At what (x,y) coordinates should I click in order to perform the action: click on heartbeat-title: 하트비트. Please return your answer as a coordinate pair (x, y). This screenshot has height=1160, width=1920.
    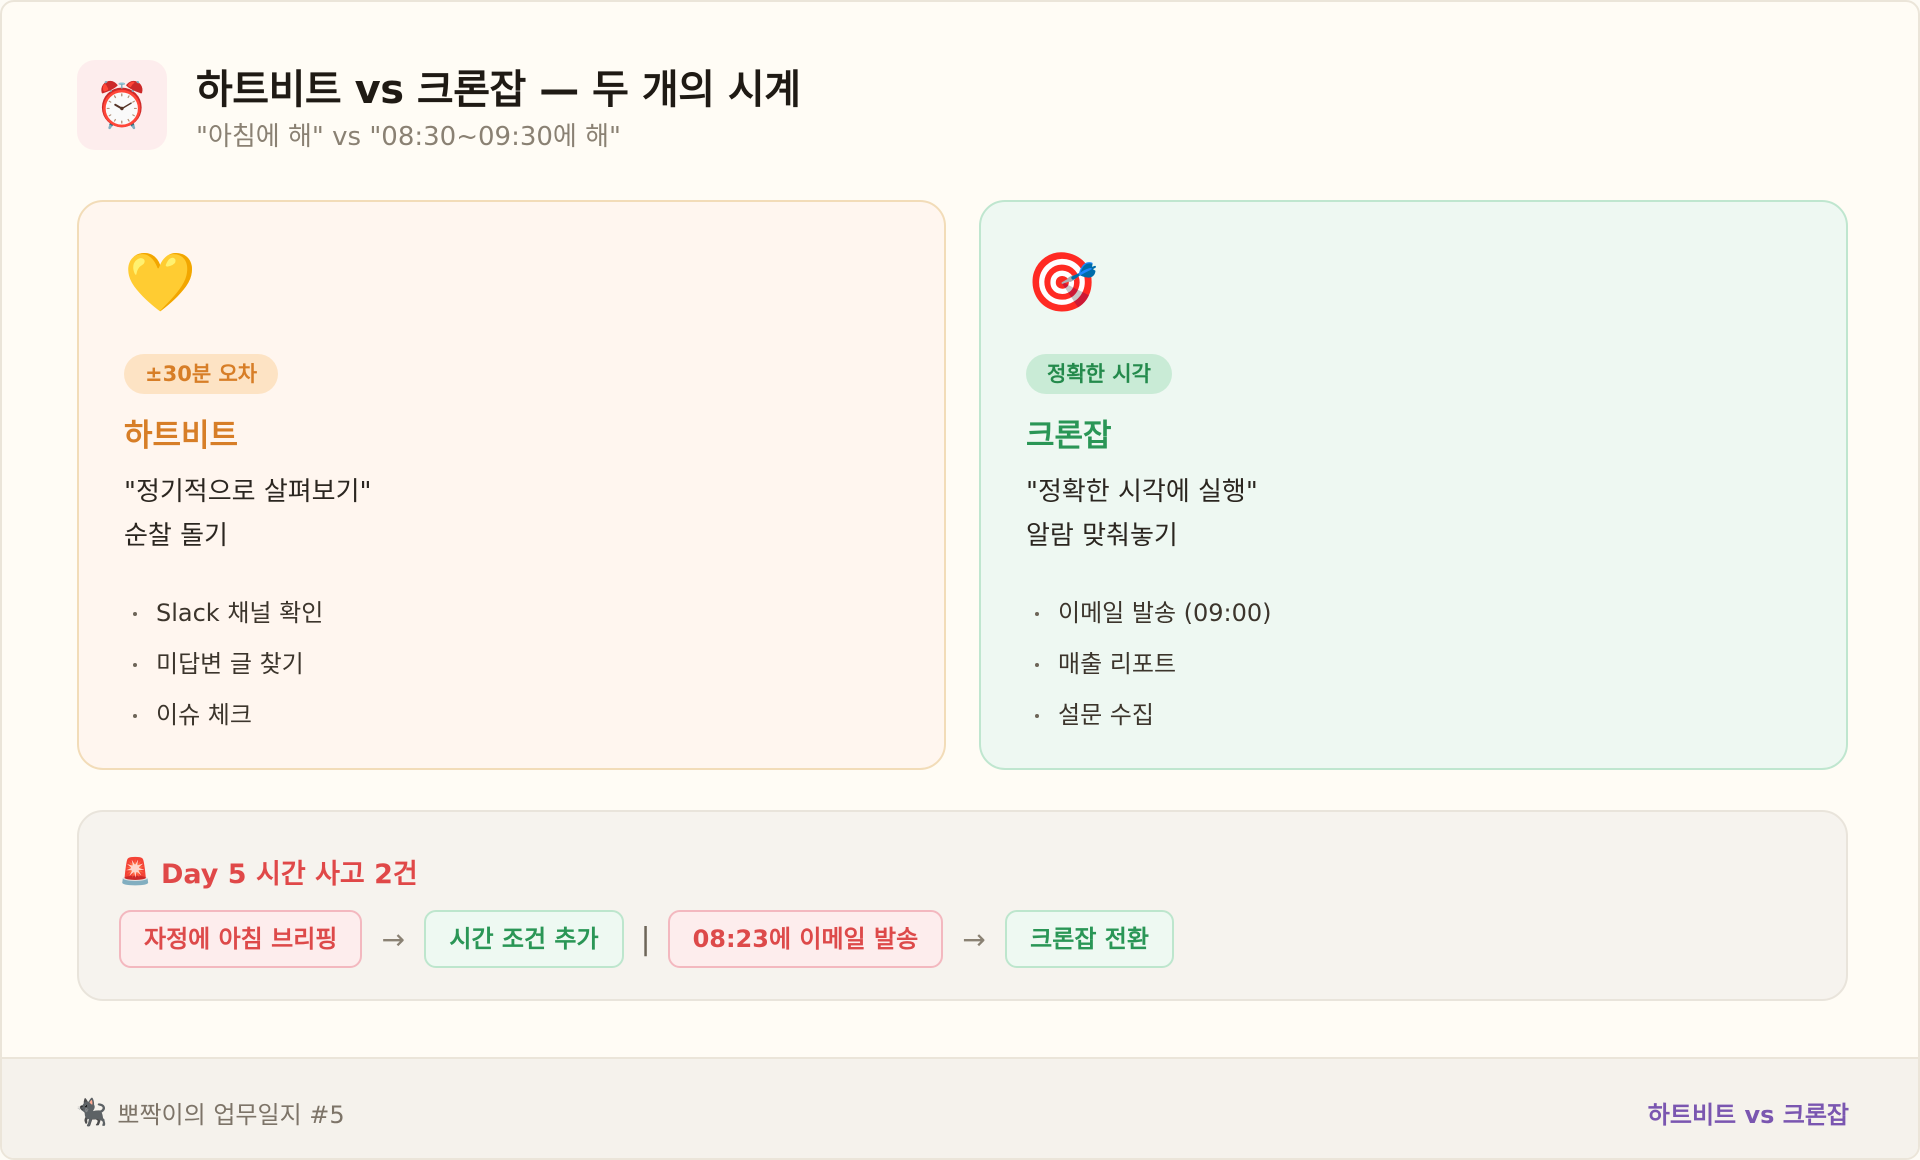
    Looking at the image, I should click on (181, 436).